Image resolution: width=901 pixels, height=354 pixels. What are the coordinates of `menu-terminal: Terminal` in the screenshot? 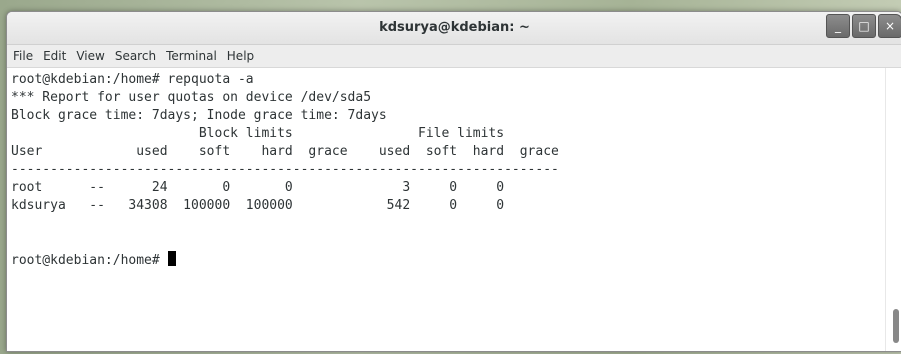 It's located at (191, 56).